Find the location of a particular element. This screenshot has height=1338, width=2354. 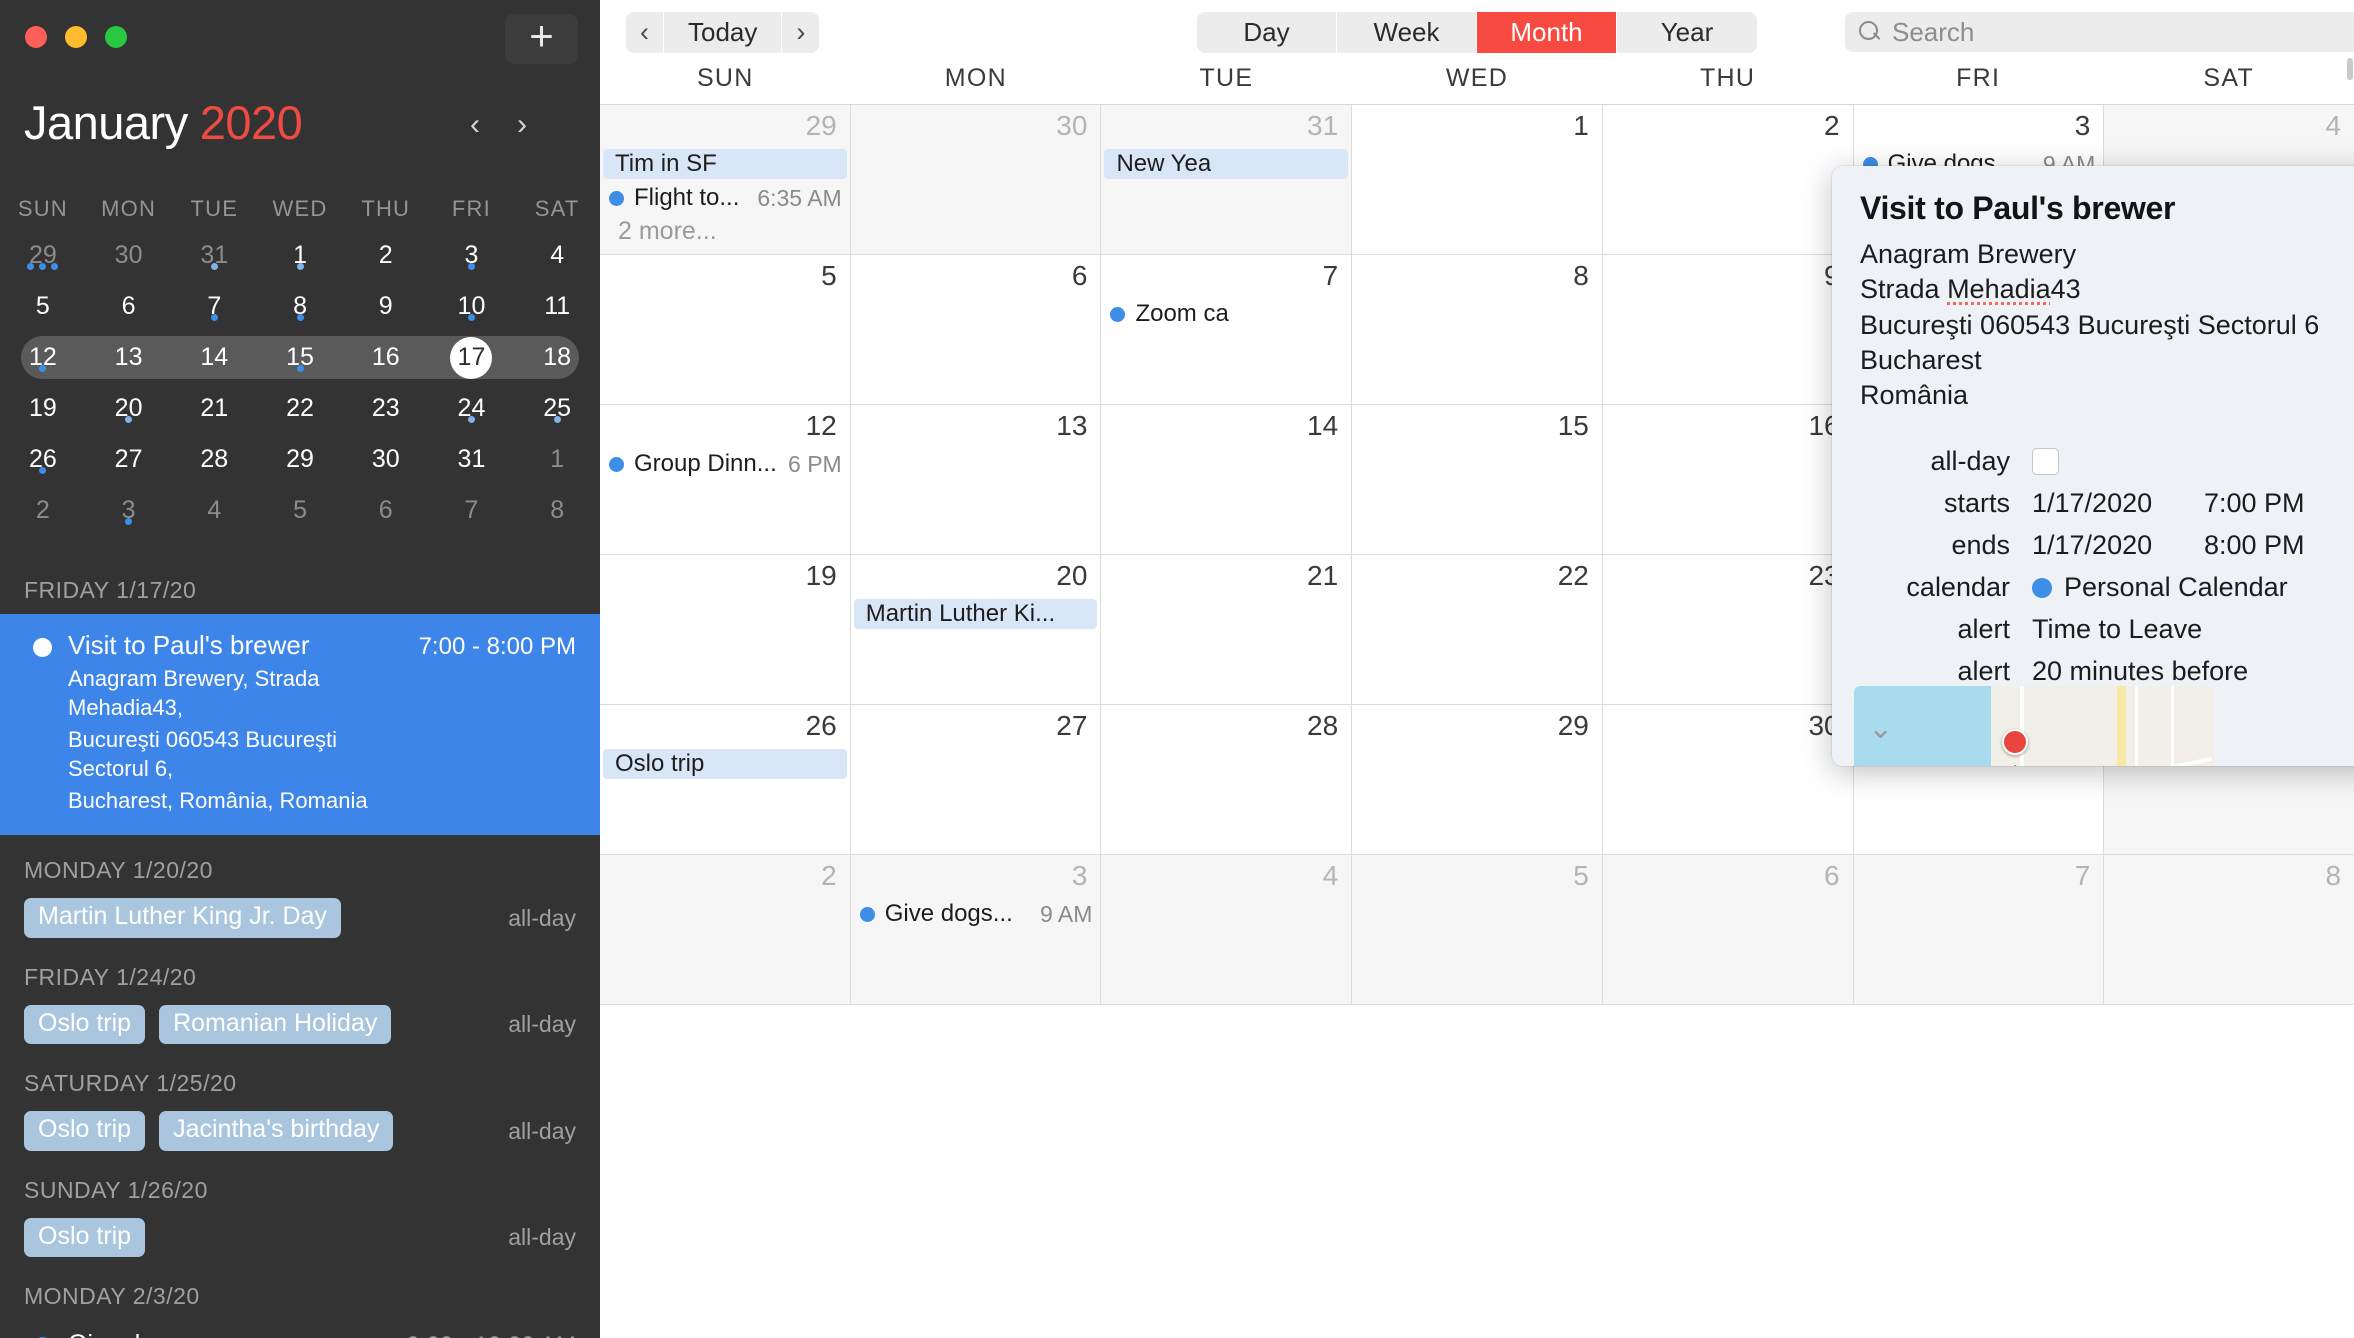

view-button-day: Day is located at coordinates (1267, 32).